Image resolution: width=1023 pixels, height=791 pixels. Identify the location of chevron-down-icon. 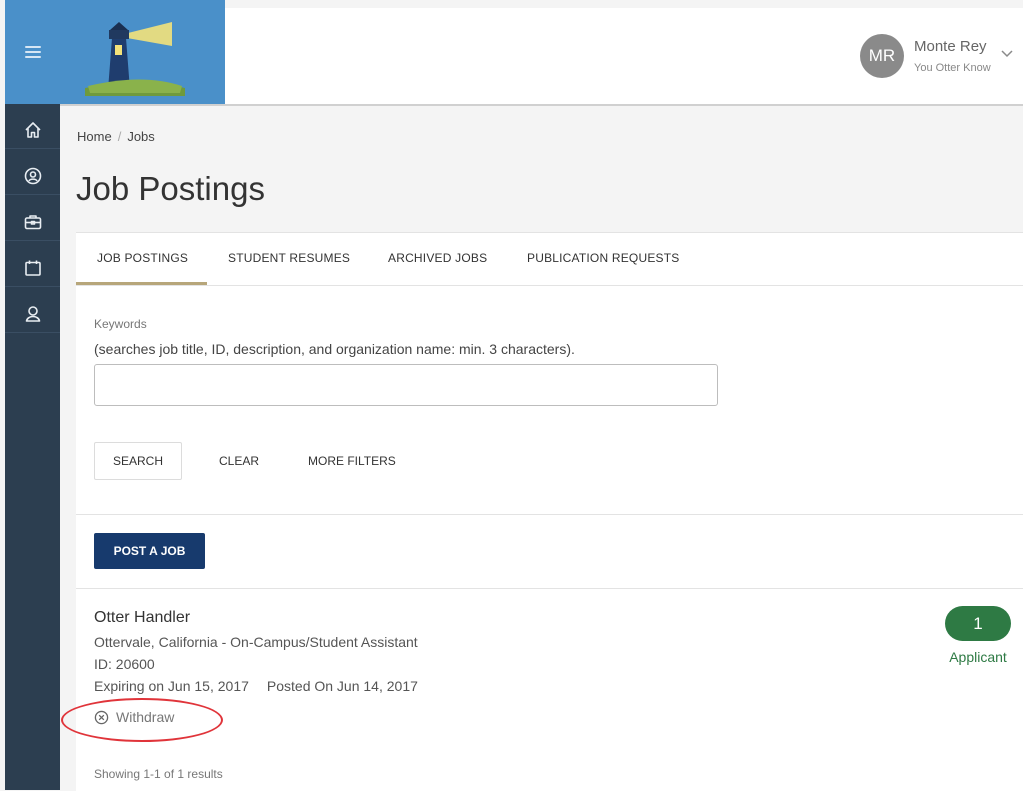
(1007, 53).